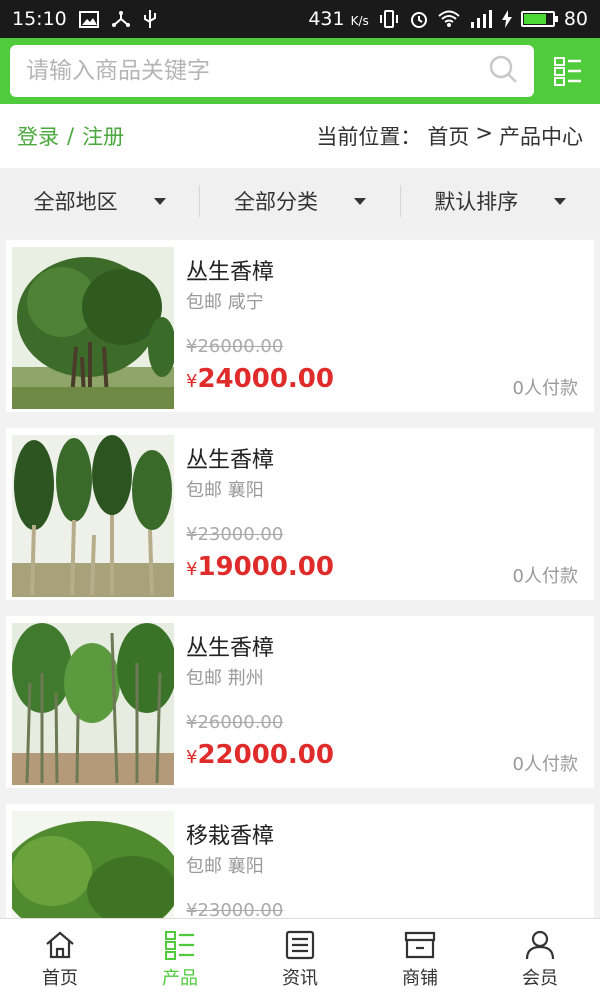  I want to click on breadcrumb-home: 首页, so click(448, 136).